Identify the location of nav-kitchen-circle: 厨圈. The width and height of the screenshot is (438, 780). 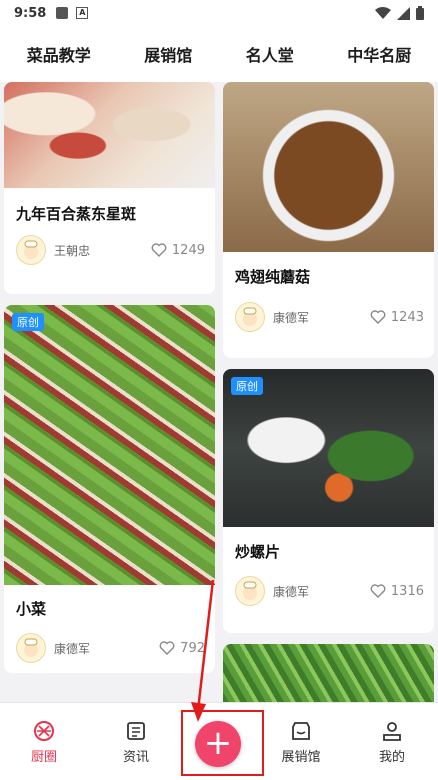
(44, 741).